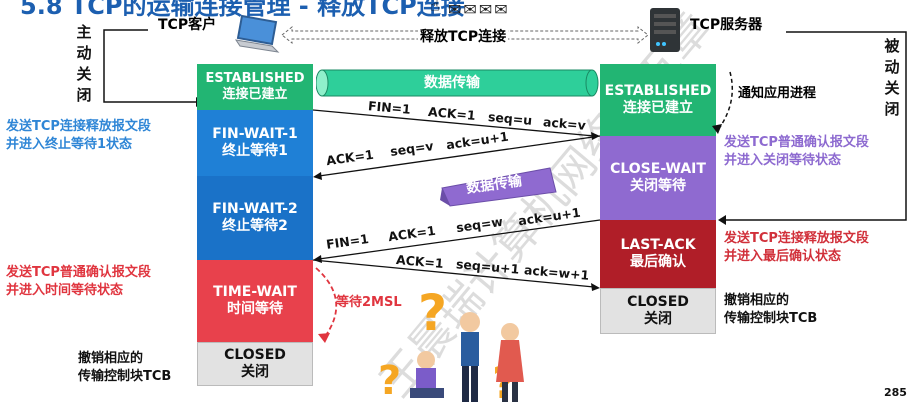 Image resolution: width=917 pixels, height=408 pixels. I want to click on left-note-3: 撤销相应的 传输控制块TCB, so click(125, 367).